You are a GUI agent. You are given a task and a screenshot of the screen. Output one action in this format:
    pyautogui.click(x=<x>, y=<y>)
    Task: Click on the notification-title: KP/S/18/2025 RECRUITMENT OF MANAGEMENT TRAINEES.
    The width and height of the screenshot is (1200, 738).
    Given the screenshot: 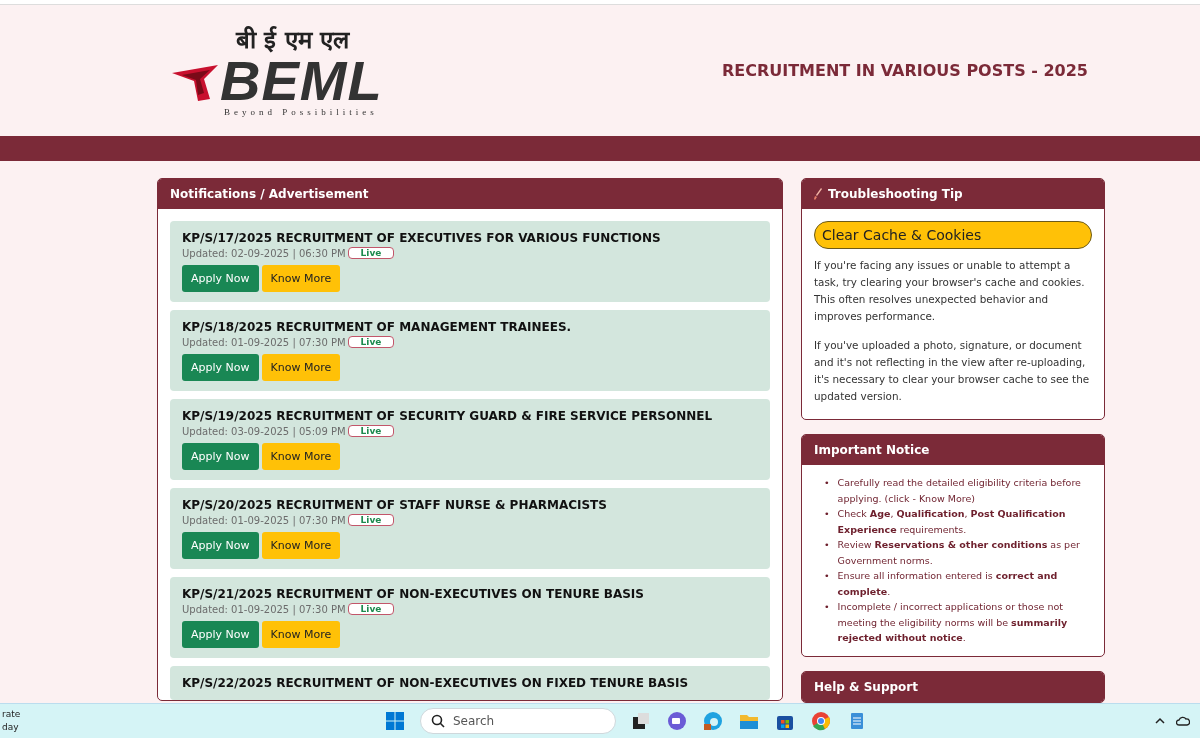 What is the action you would take?
    pyautogui.click(x=377, y=327)
    